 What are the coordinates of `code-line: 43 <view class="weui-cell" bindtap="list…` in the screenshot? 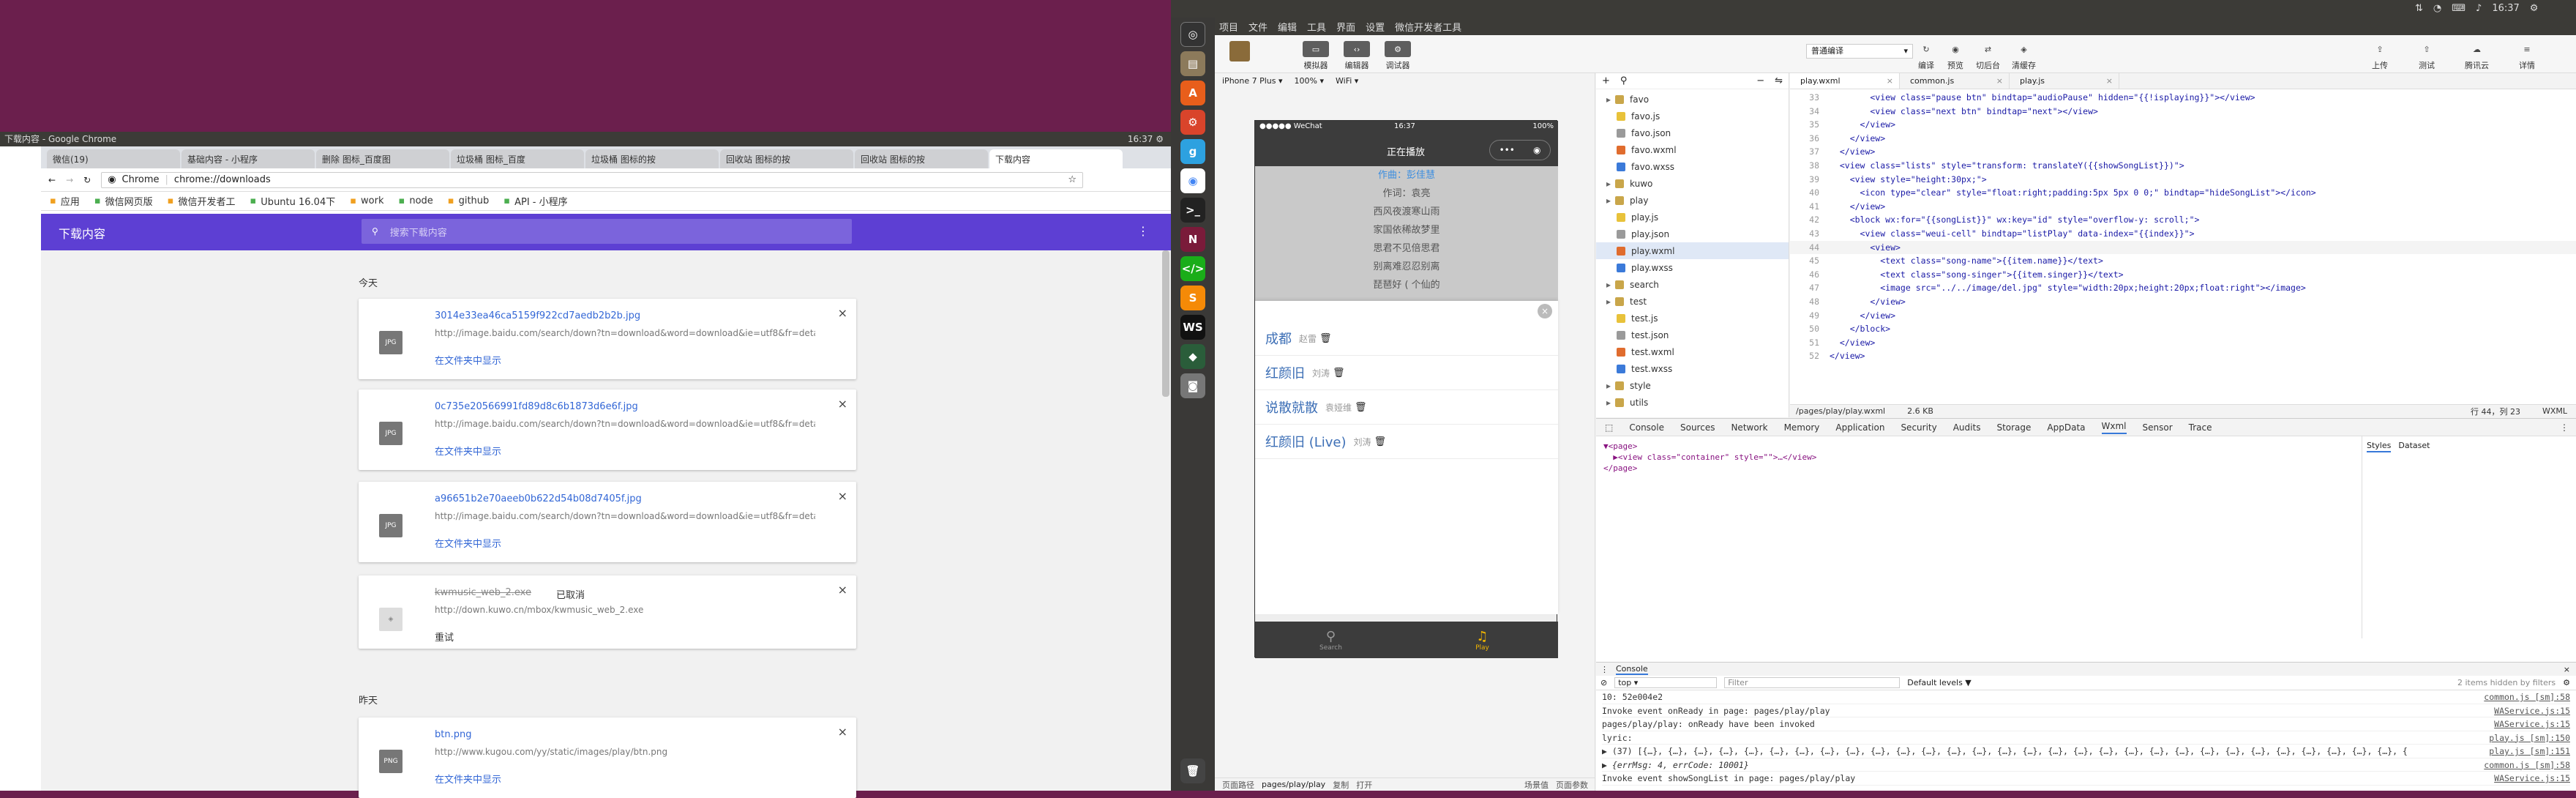 It's located at (2183, 234).